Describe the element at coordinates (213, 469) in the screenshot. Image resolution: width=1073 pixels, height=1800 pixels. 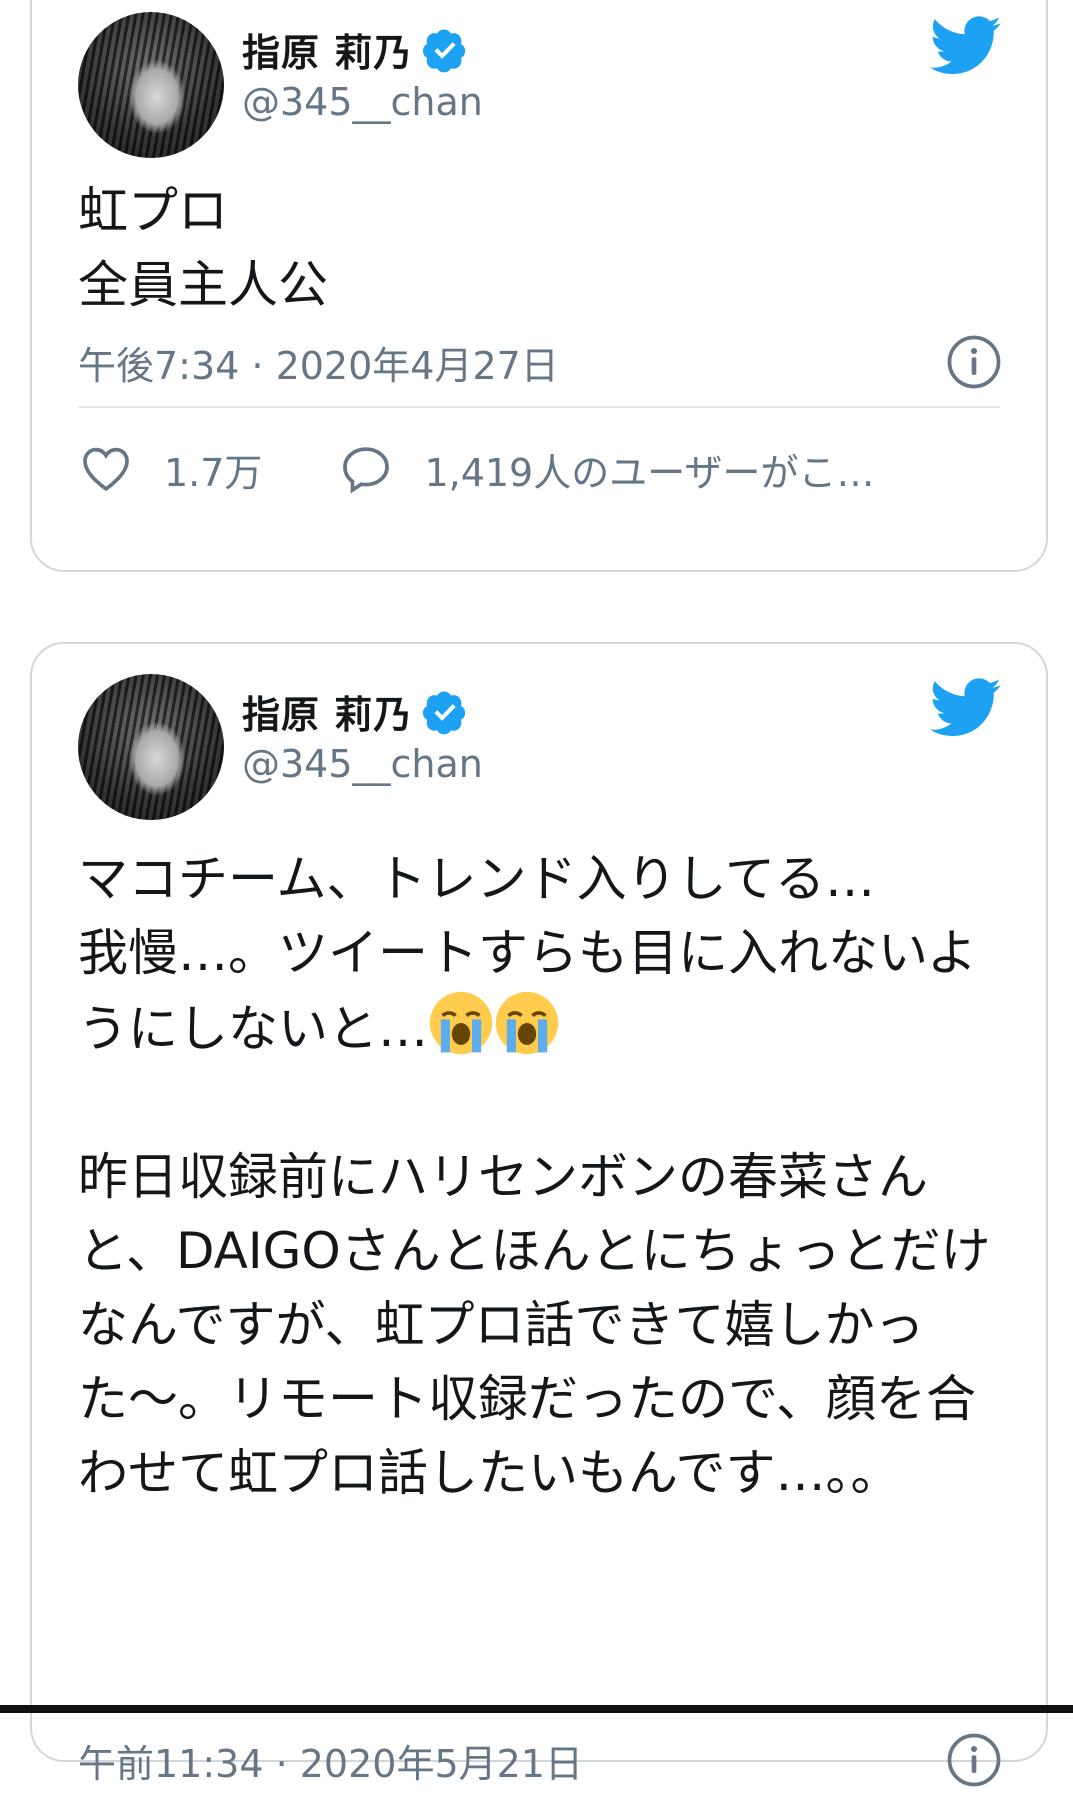
I see `like-count: 1.7万` at that location.